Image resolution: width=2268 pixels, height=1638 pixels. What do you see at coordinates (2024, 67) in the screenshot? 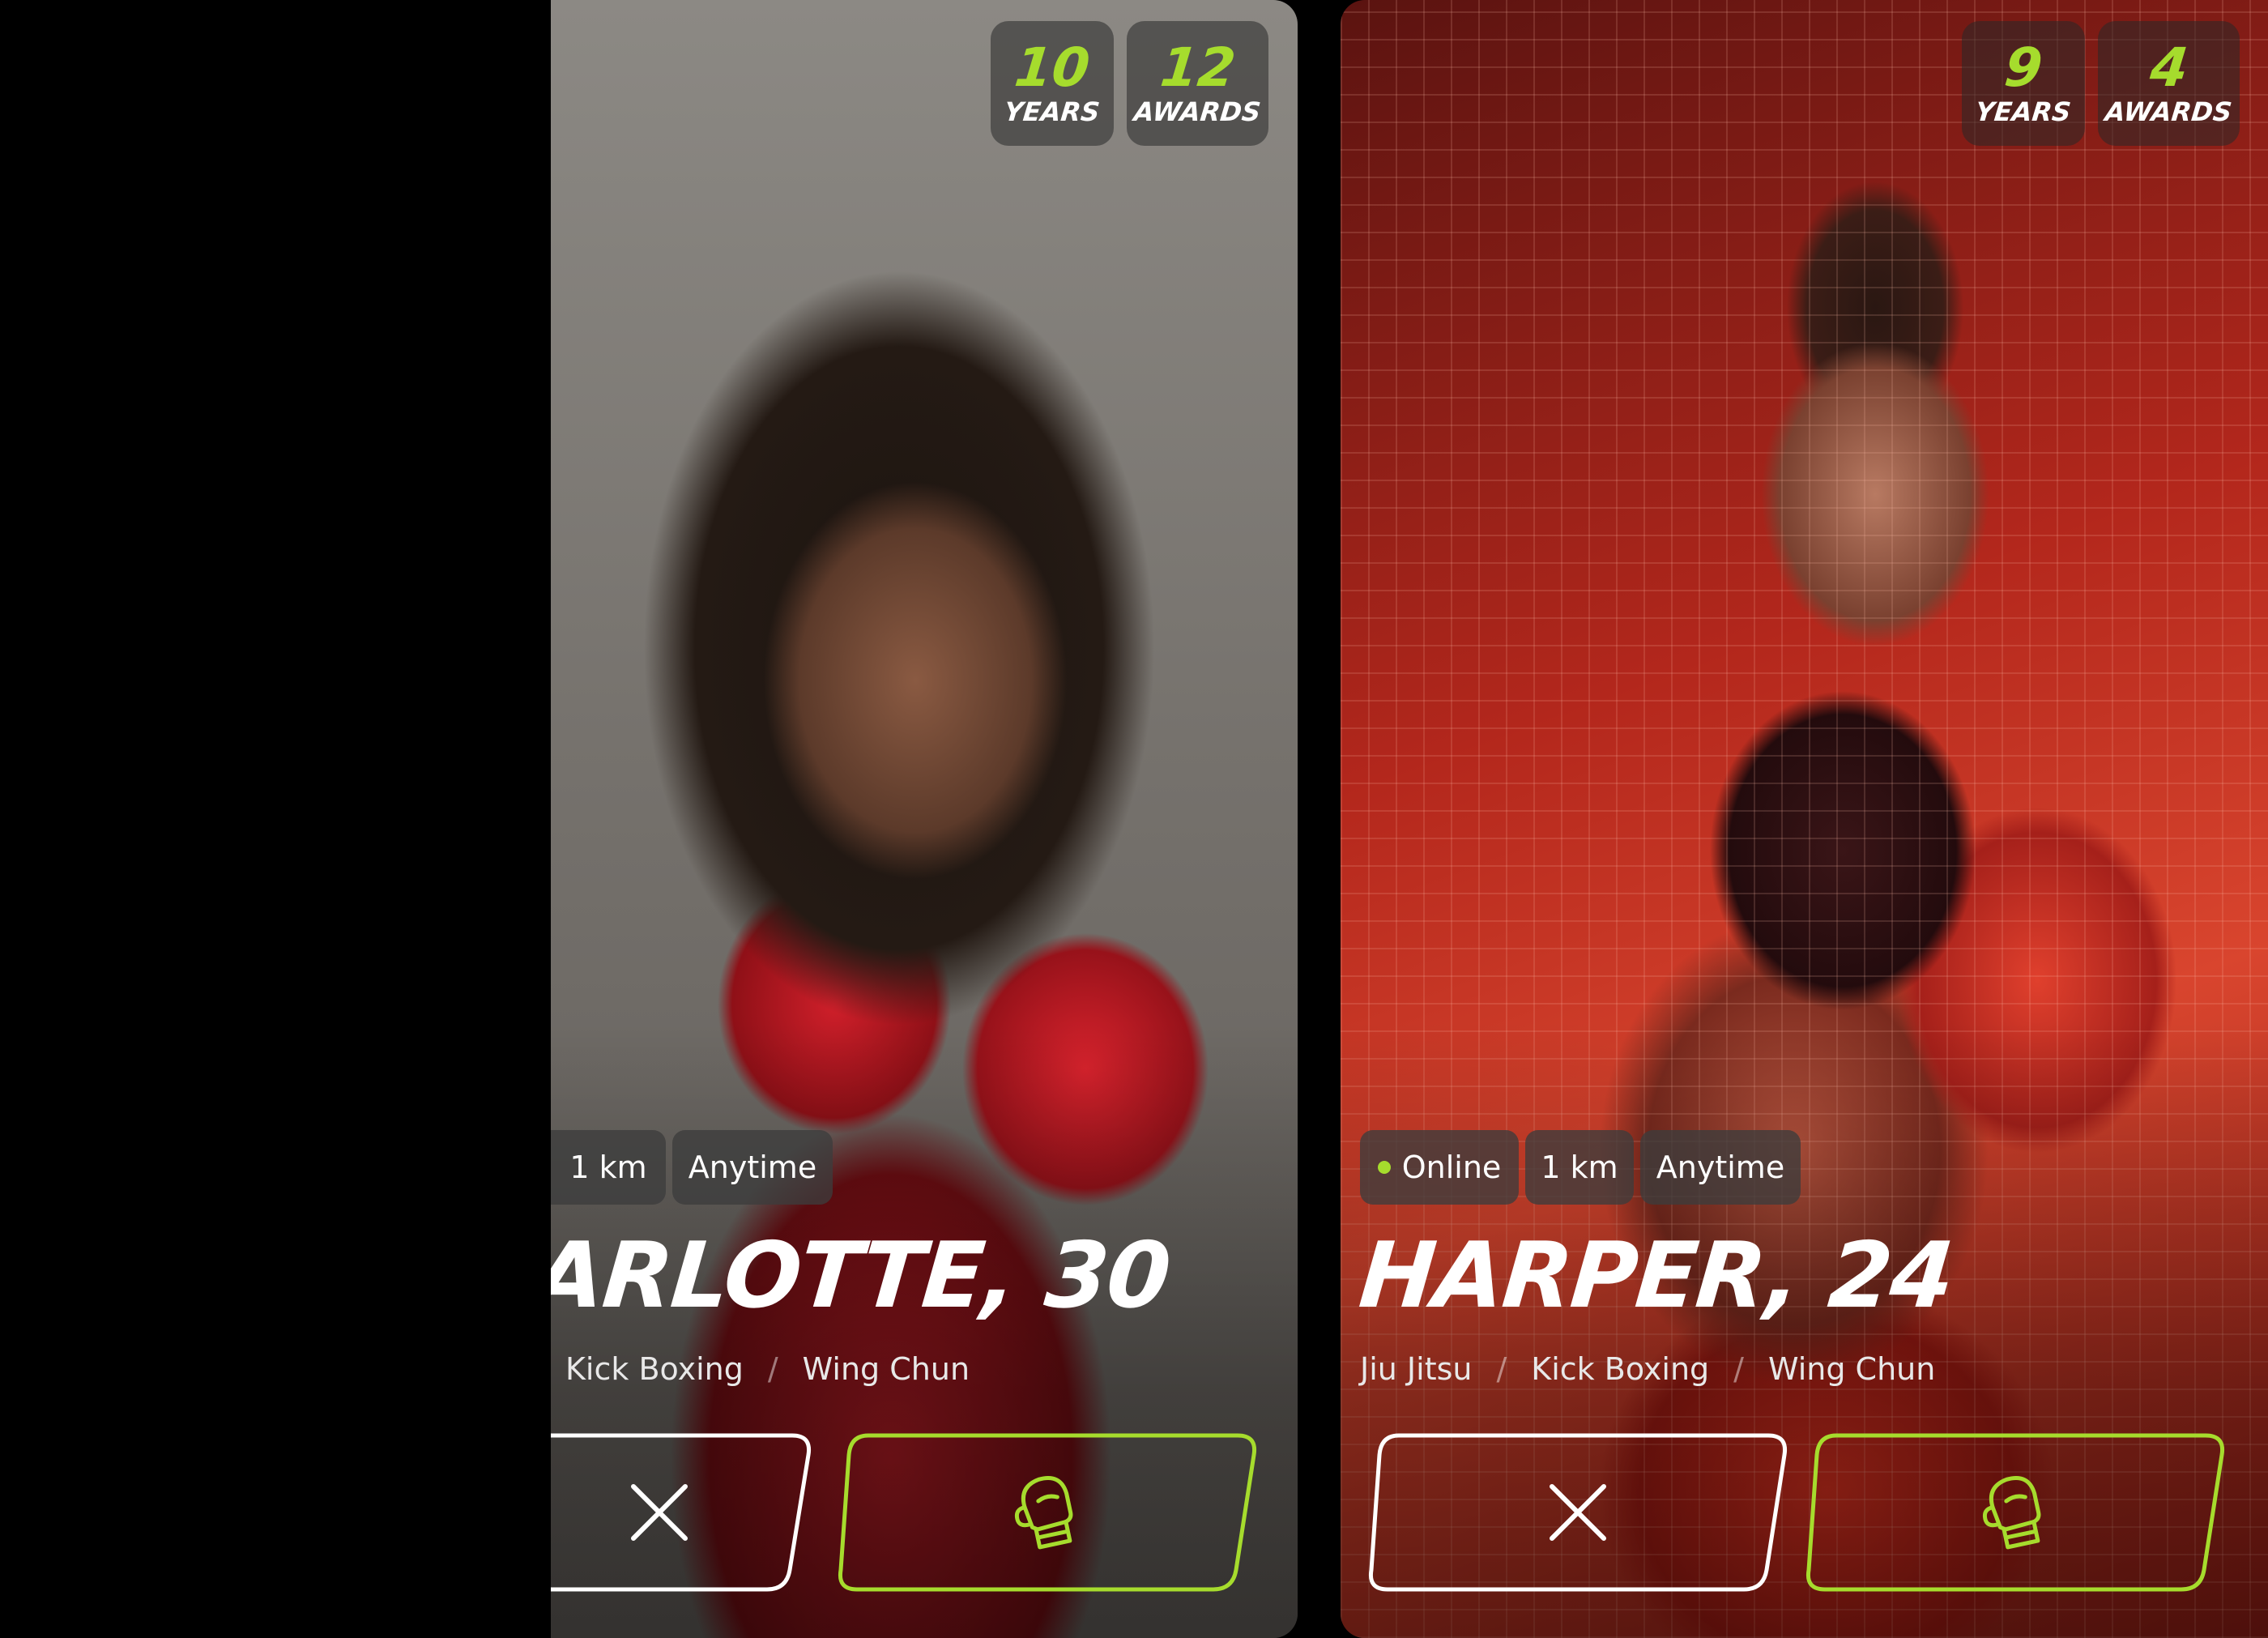
I see `years-value: 9` at bounding box center [2024, 67].